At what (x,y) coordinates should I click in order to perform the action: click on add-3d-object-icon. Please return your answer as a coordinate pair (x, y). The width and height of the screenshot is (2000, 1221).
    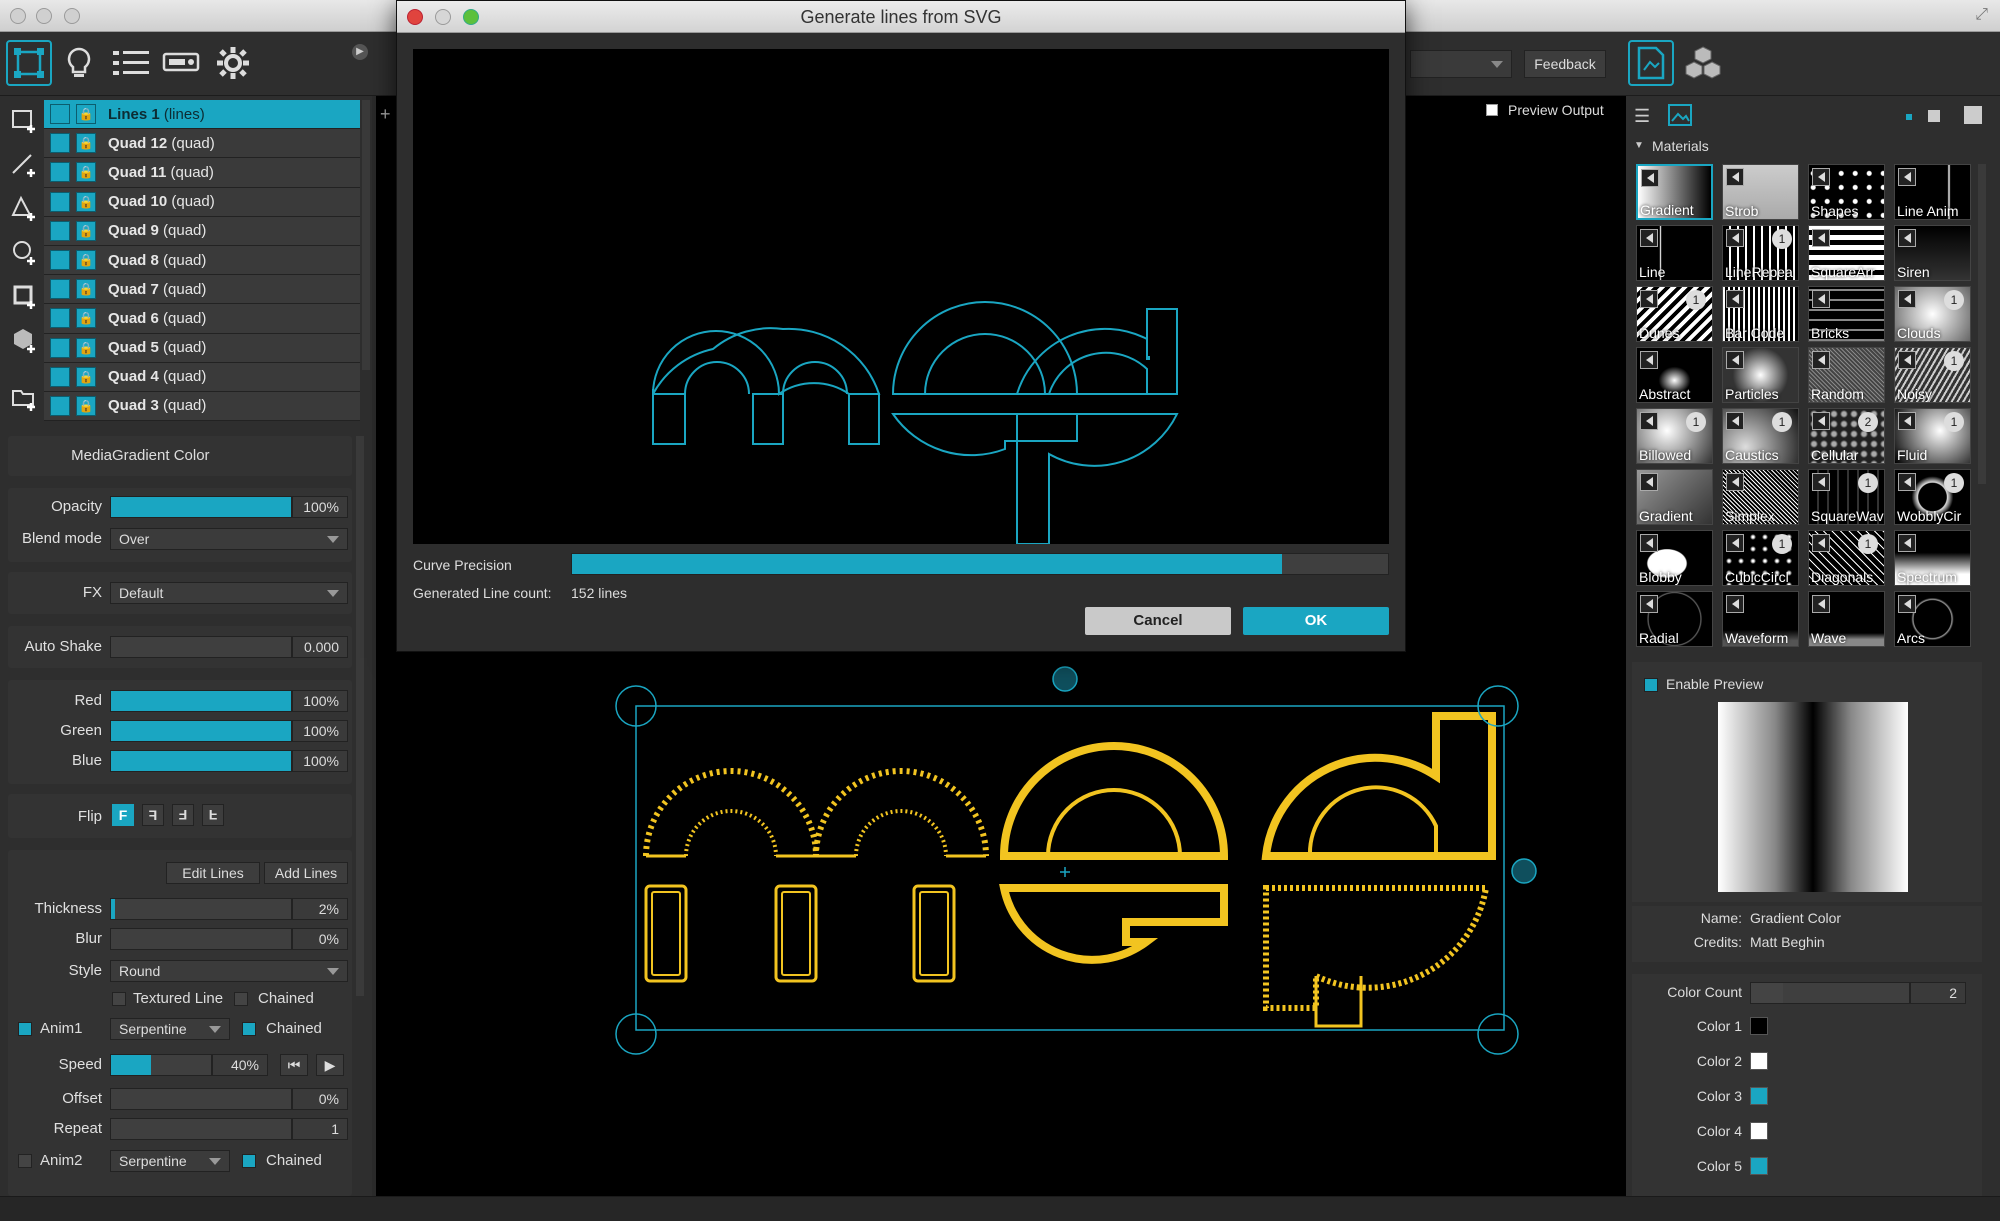
    Looking at the image, I should click on (25, 341).